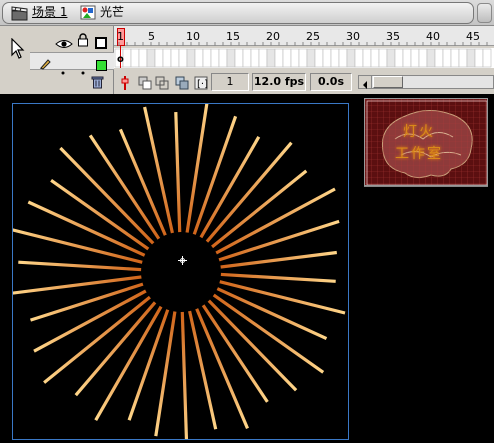  I want to click on timeline-status-row: [·] 1 12.0 fps 0.0s, so click(304, 82).